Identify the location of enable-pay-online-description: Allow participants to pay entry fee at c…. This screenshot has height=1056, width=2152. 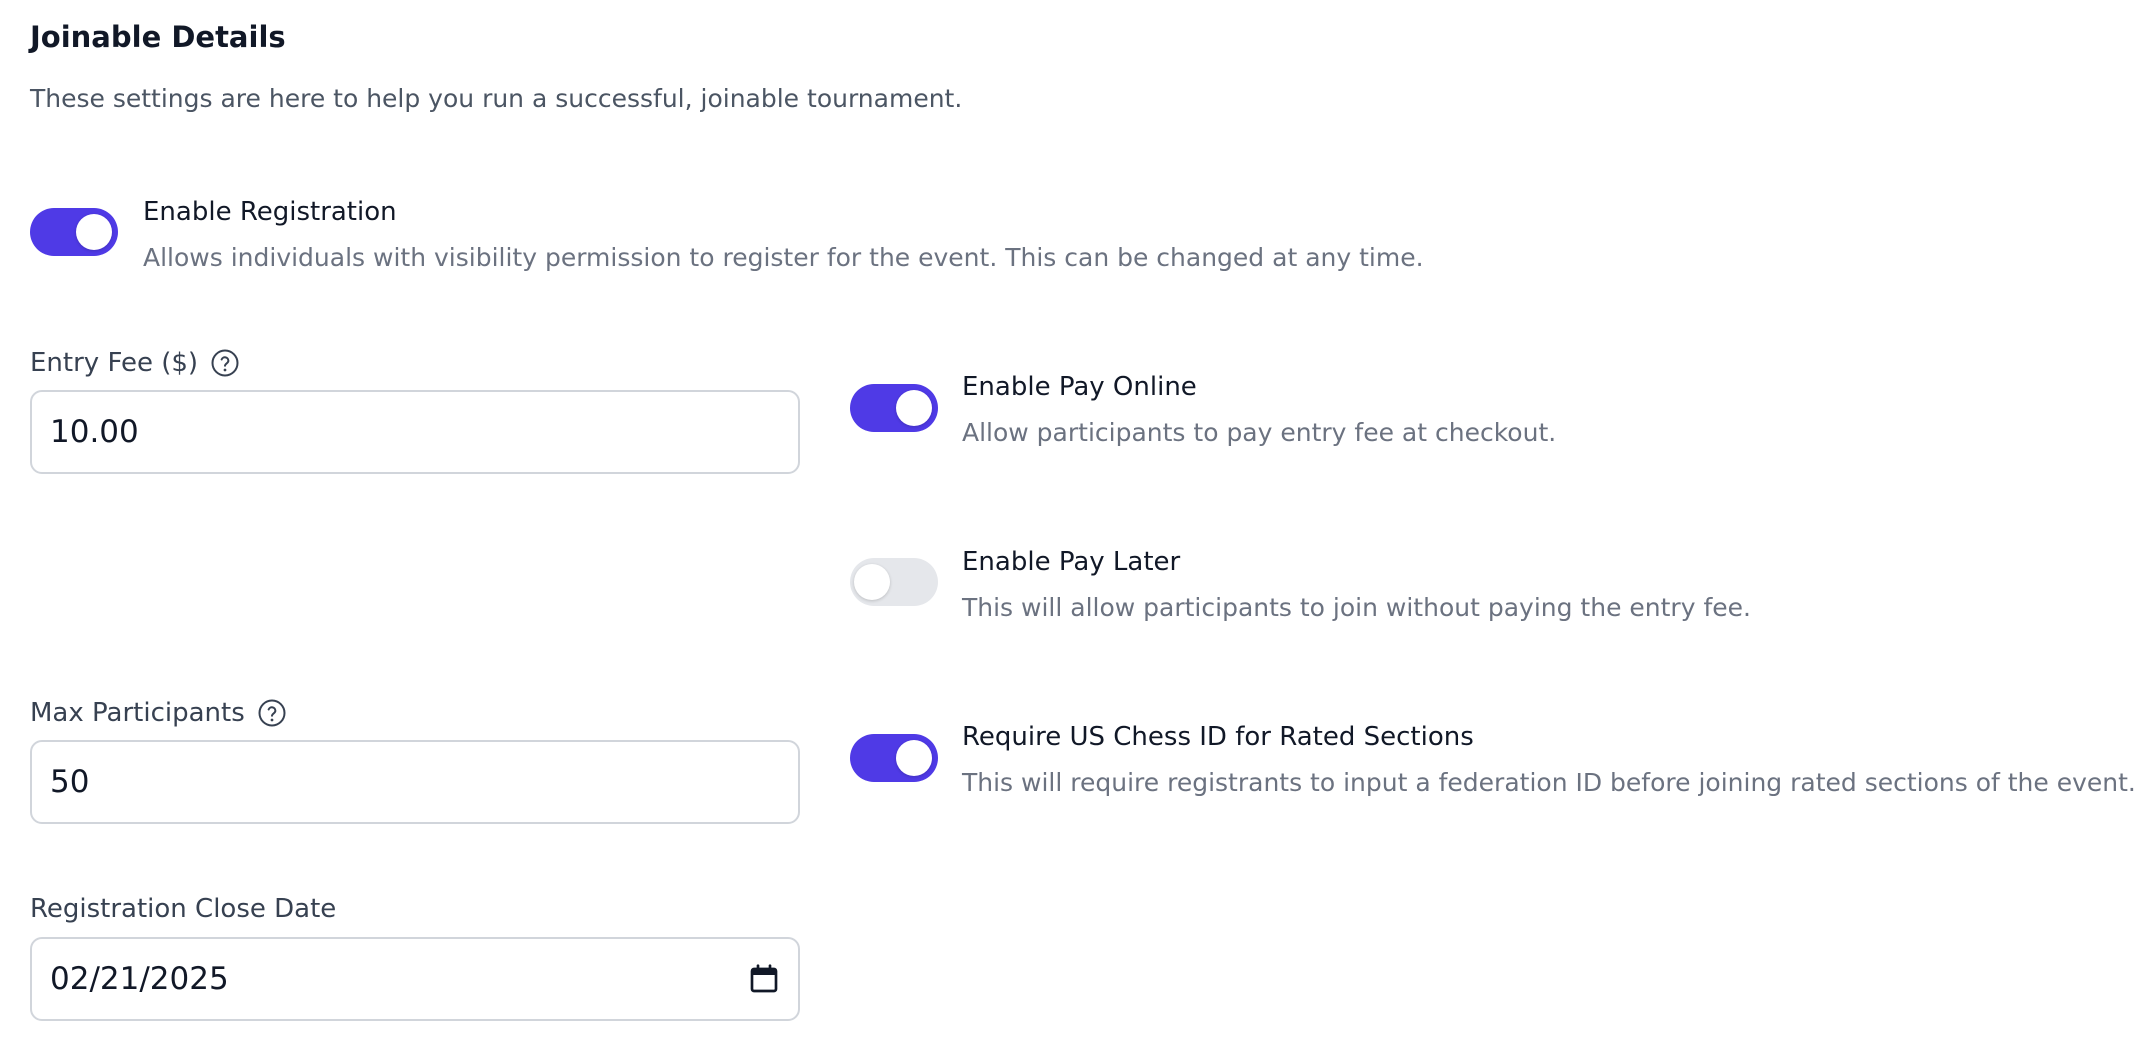
(1259, 432).